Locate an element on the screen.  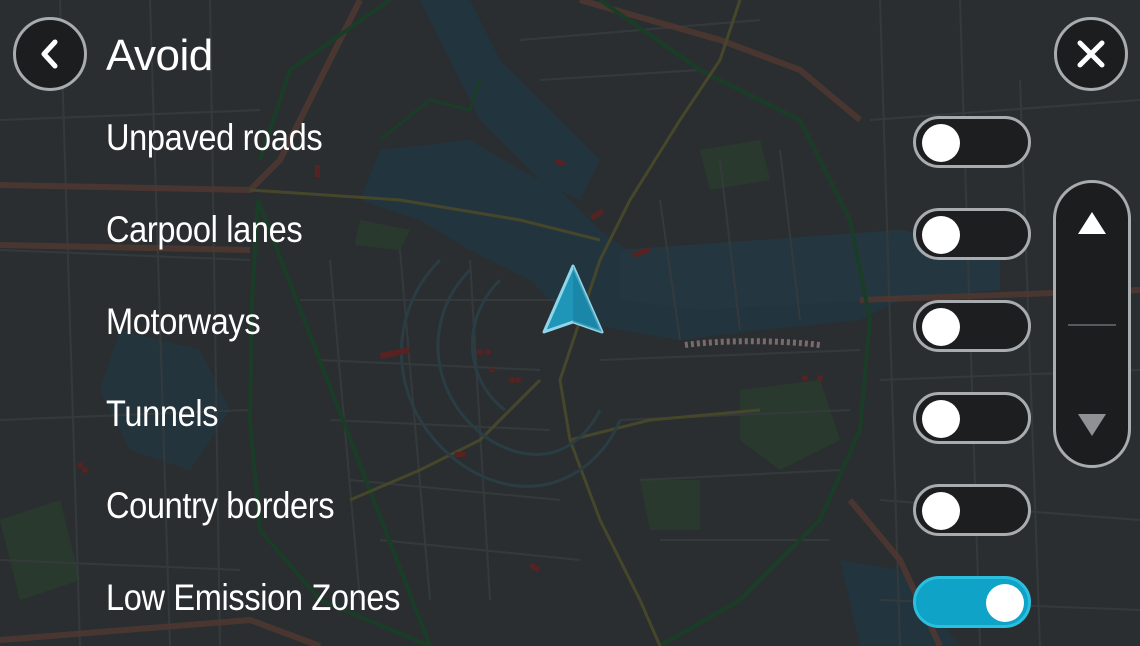
toggle-tunnels is located at coordinates (972, 418).